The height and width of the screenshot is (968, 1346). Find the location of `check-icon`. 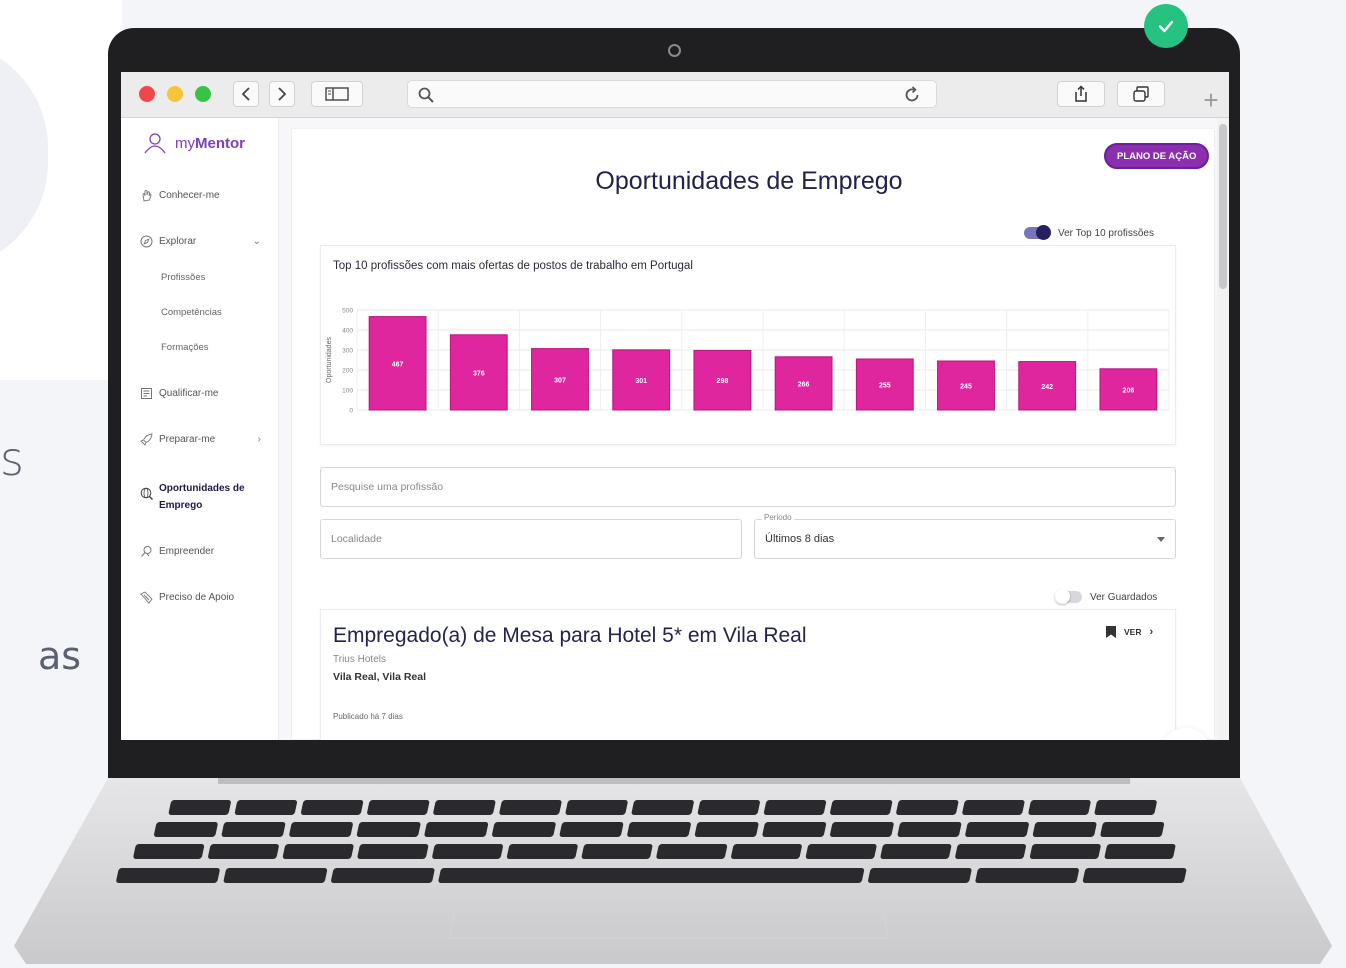

check-icon is located at coordinates (1166, 26).